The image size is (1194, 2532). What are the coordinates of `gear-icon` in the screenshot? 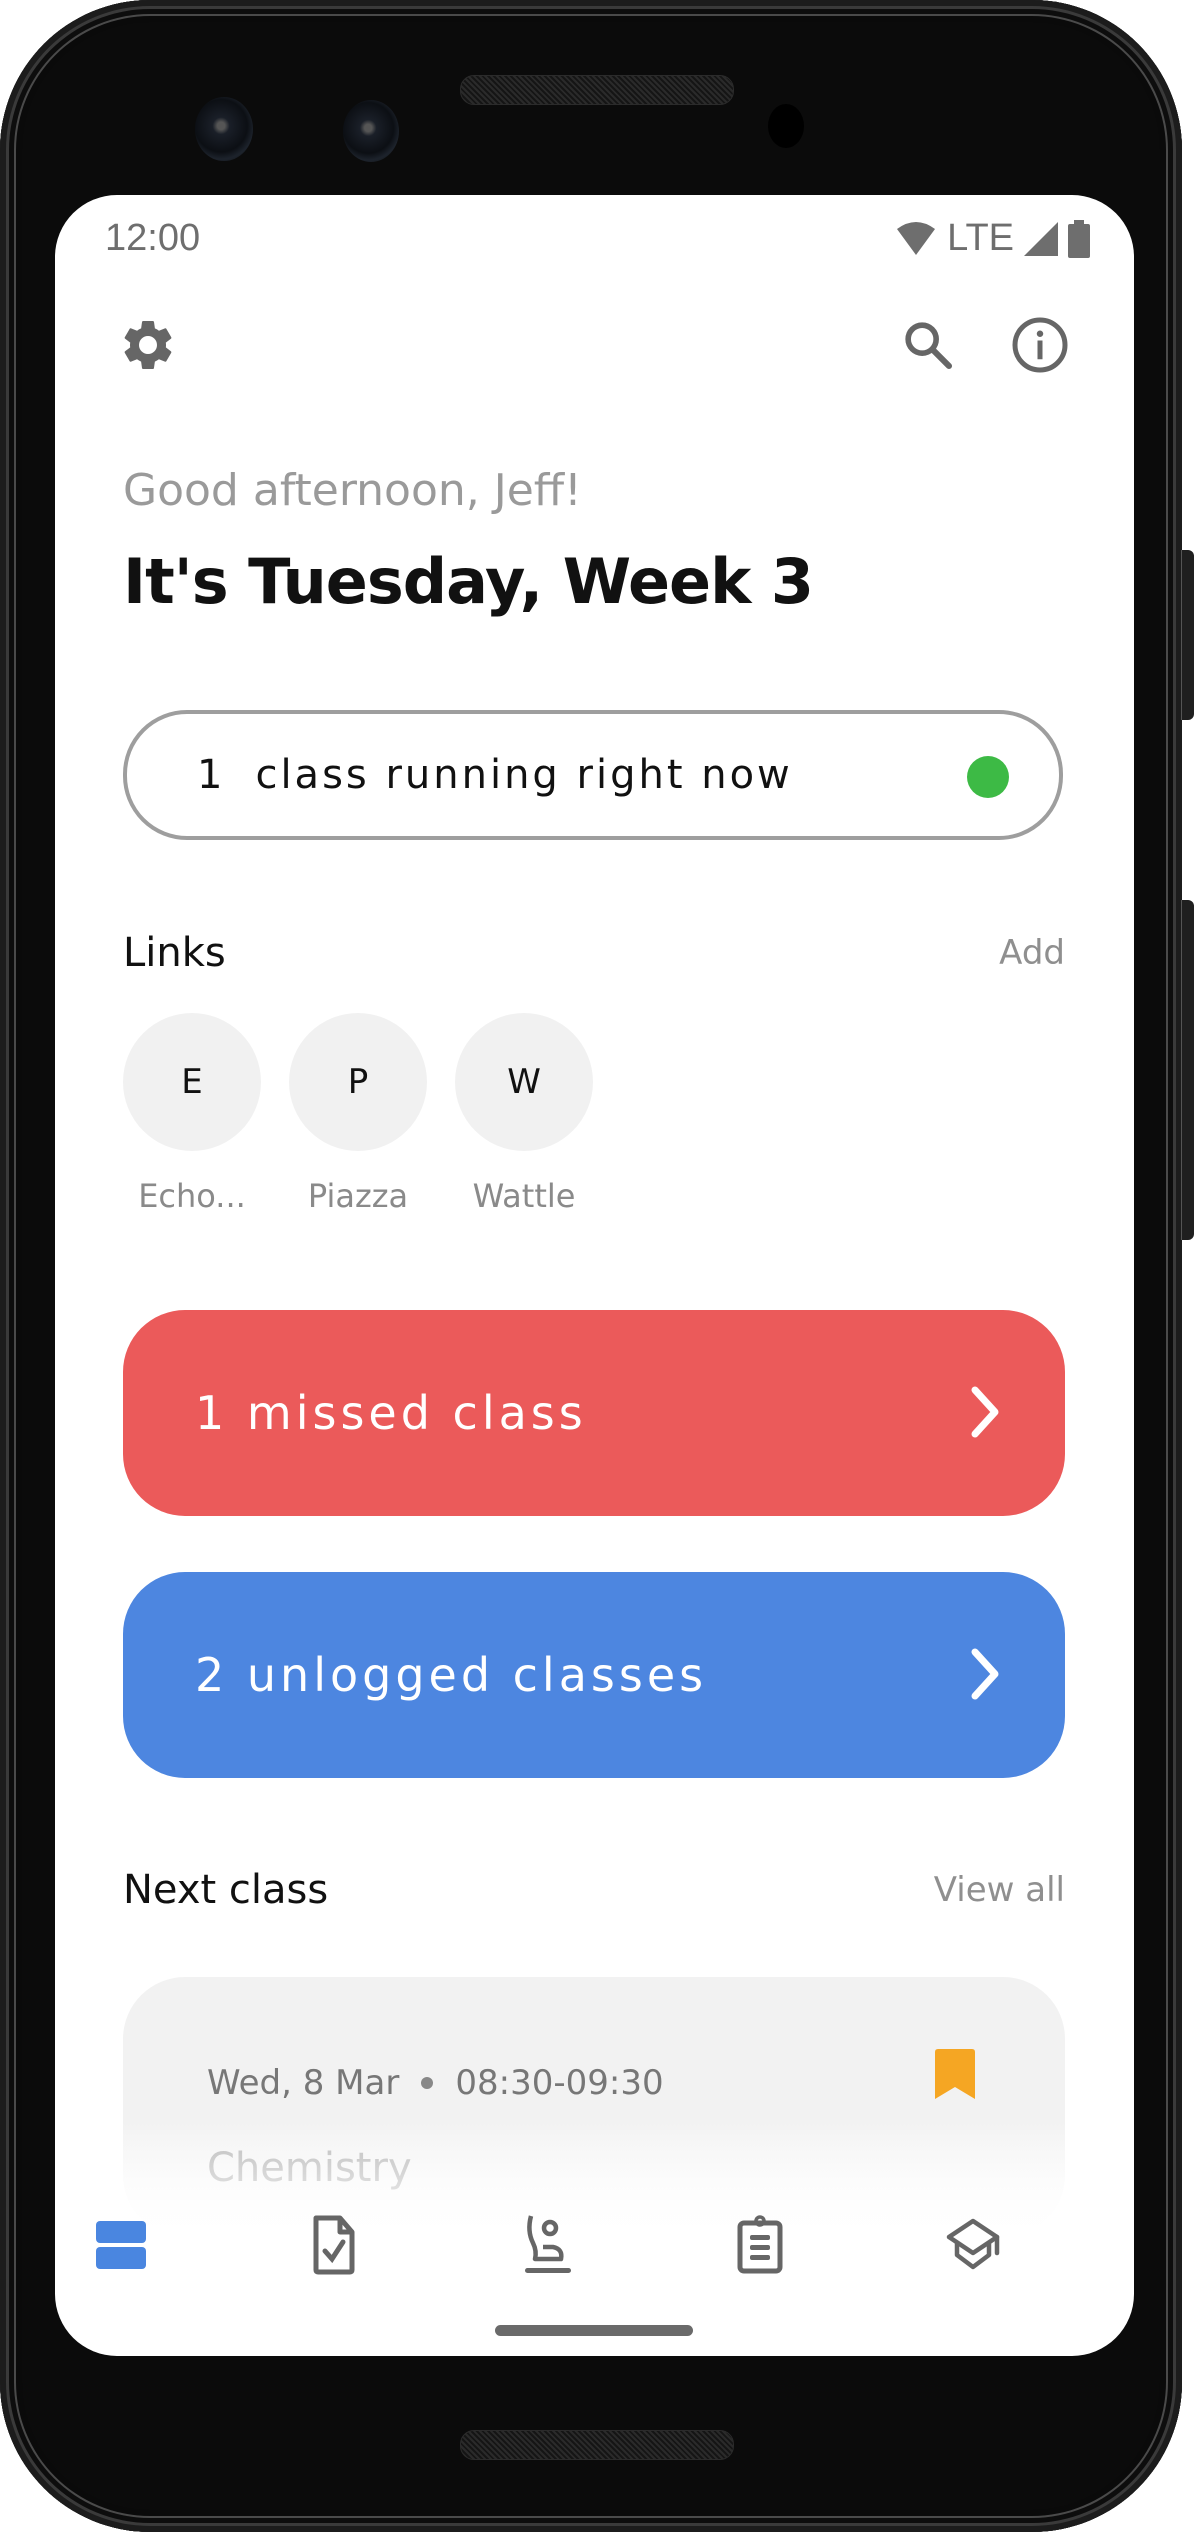 It's located at (148, 344).